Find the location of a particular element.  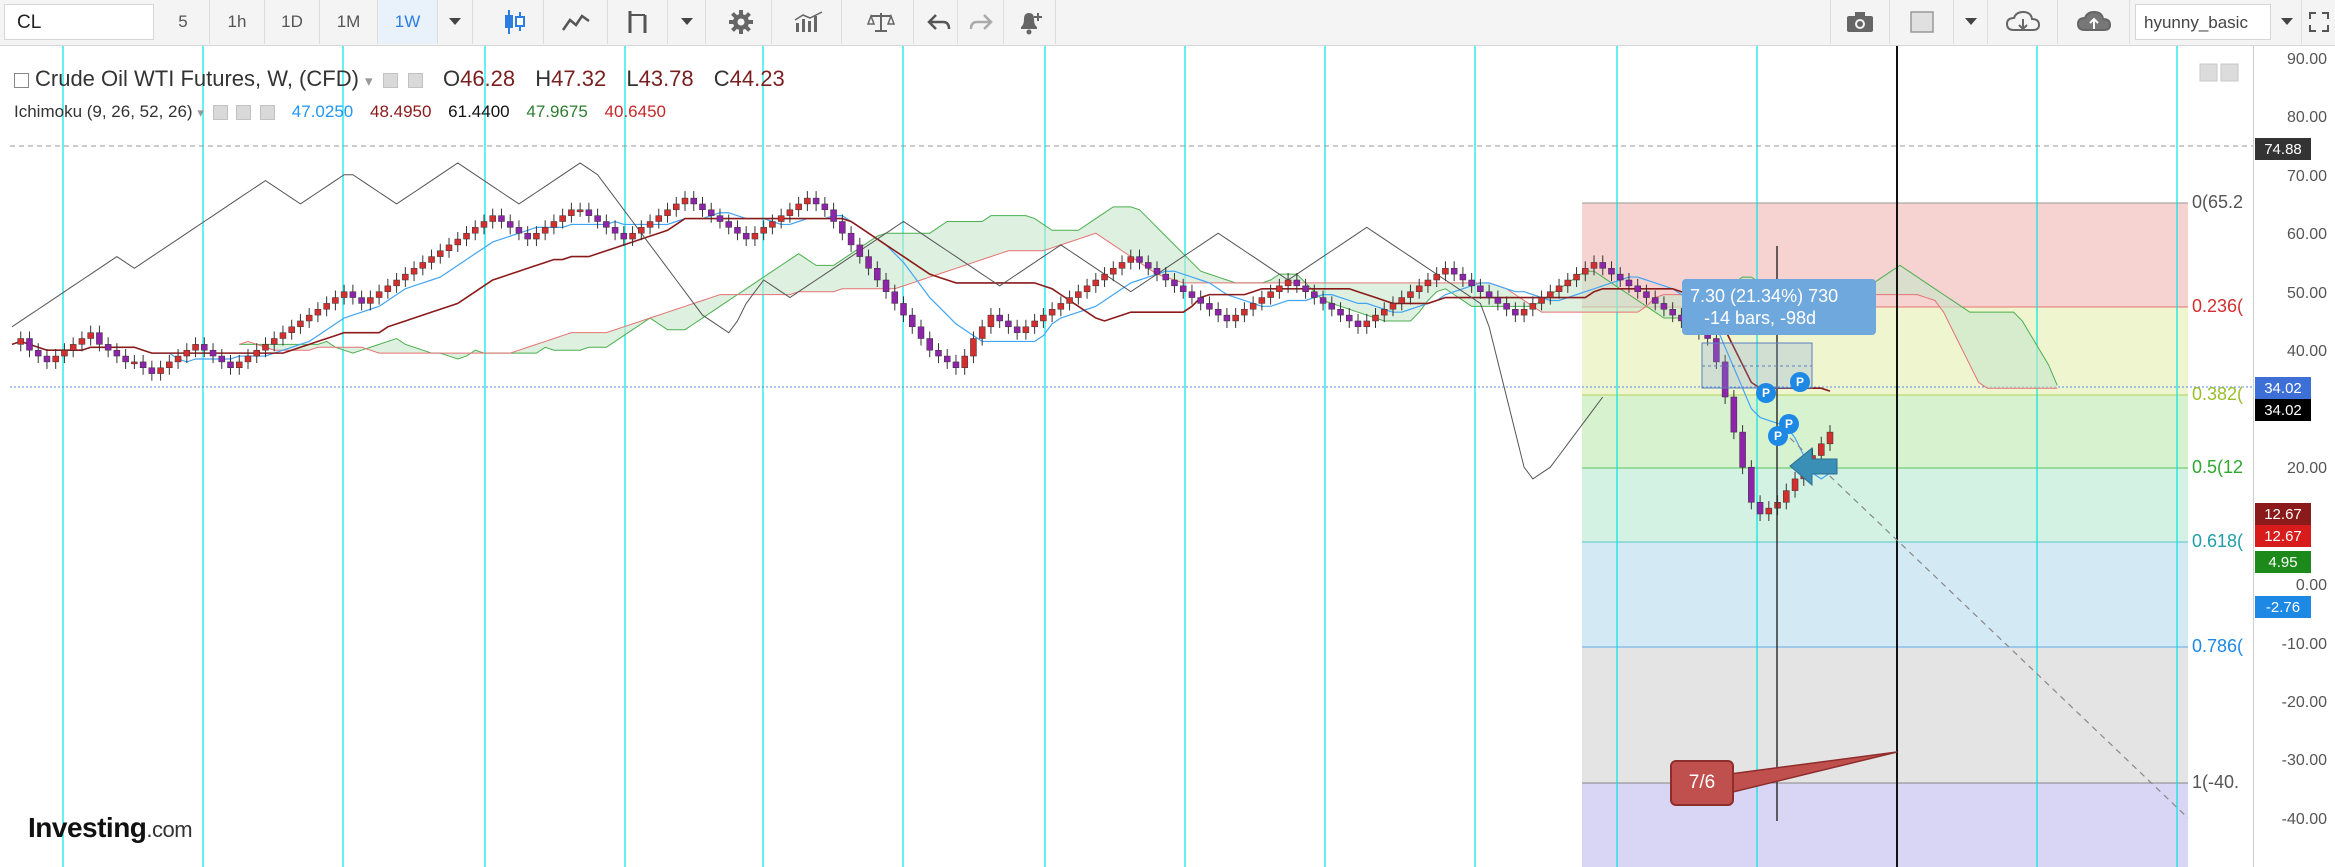

price-tick: 60.00 is located at coordinates (2306, 234).